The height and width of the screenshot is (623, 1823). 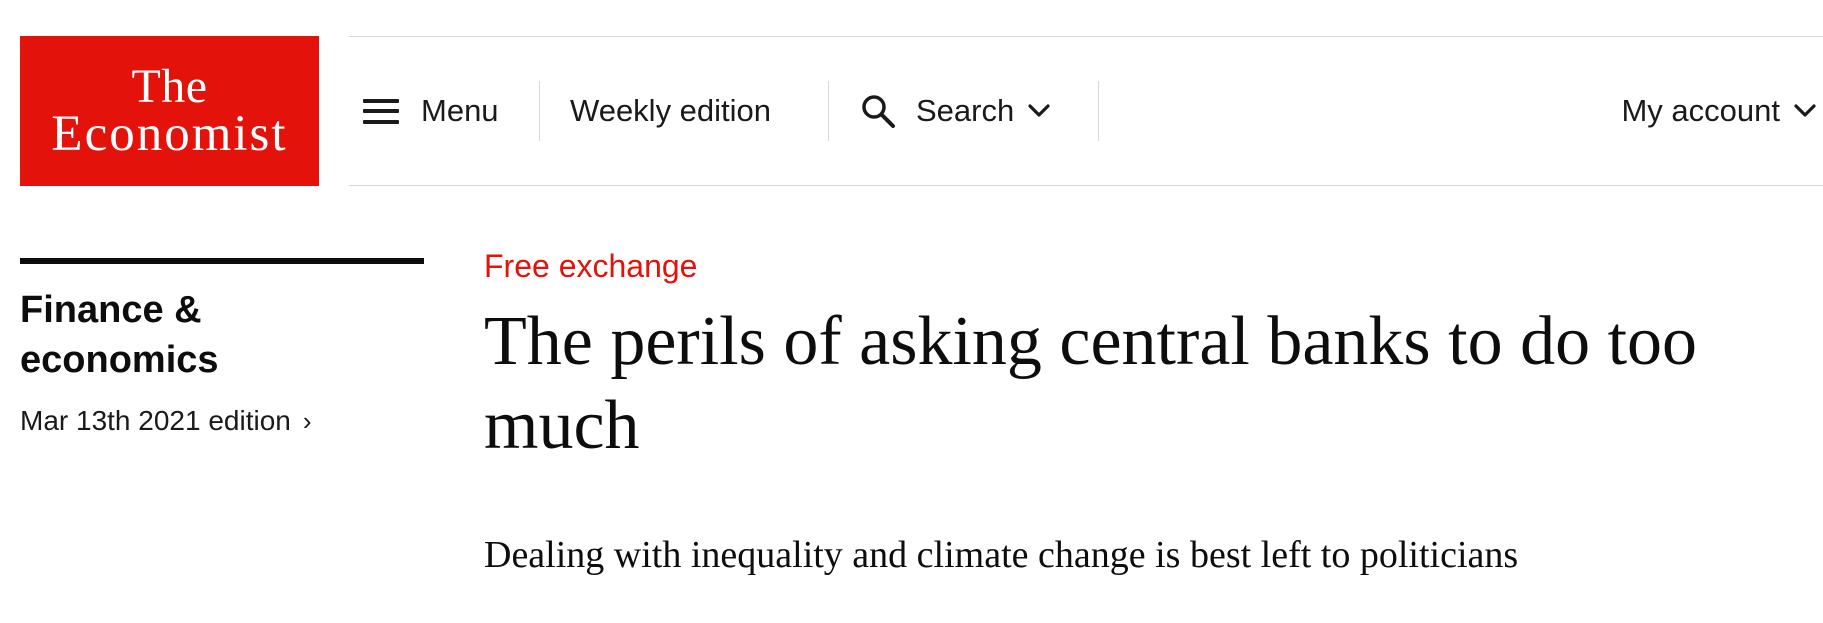 I want to click on my-account-label: My account, so click(x=1700, y=110).